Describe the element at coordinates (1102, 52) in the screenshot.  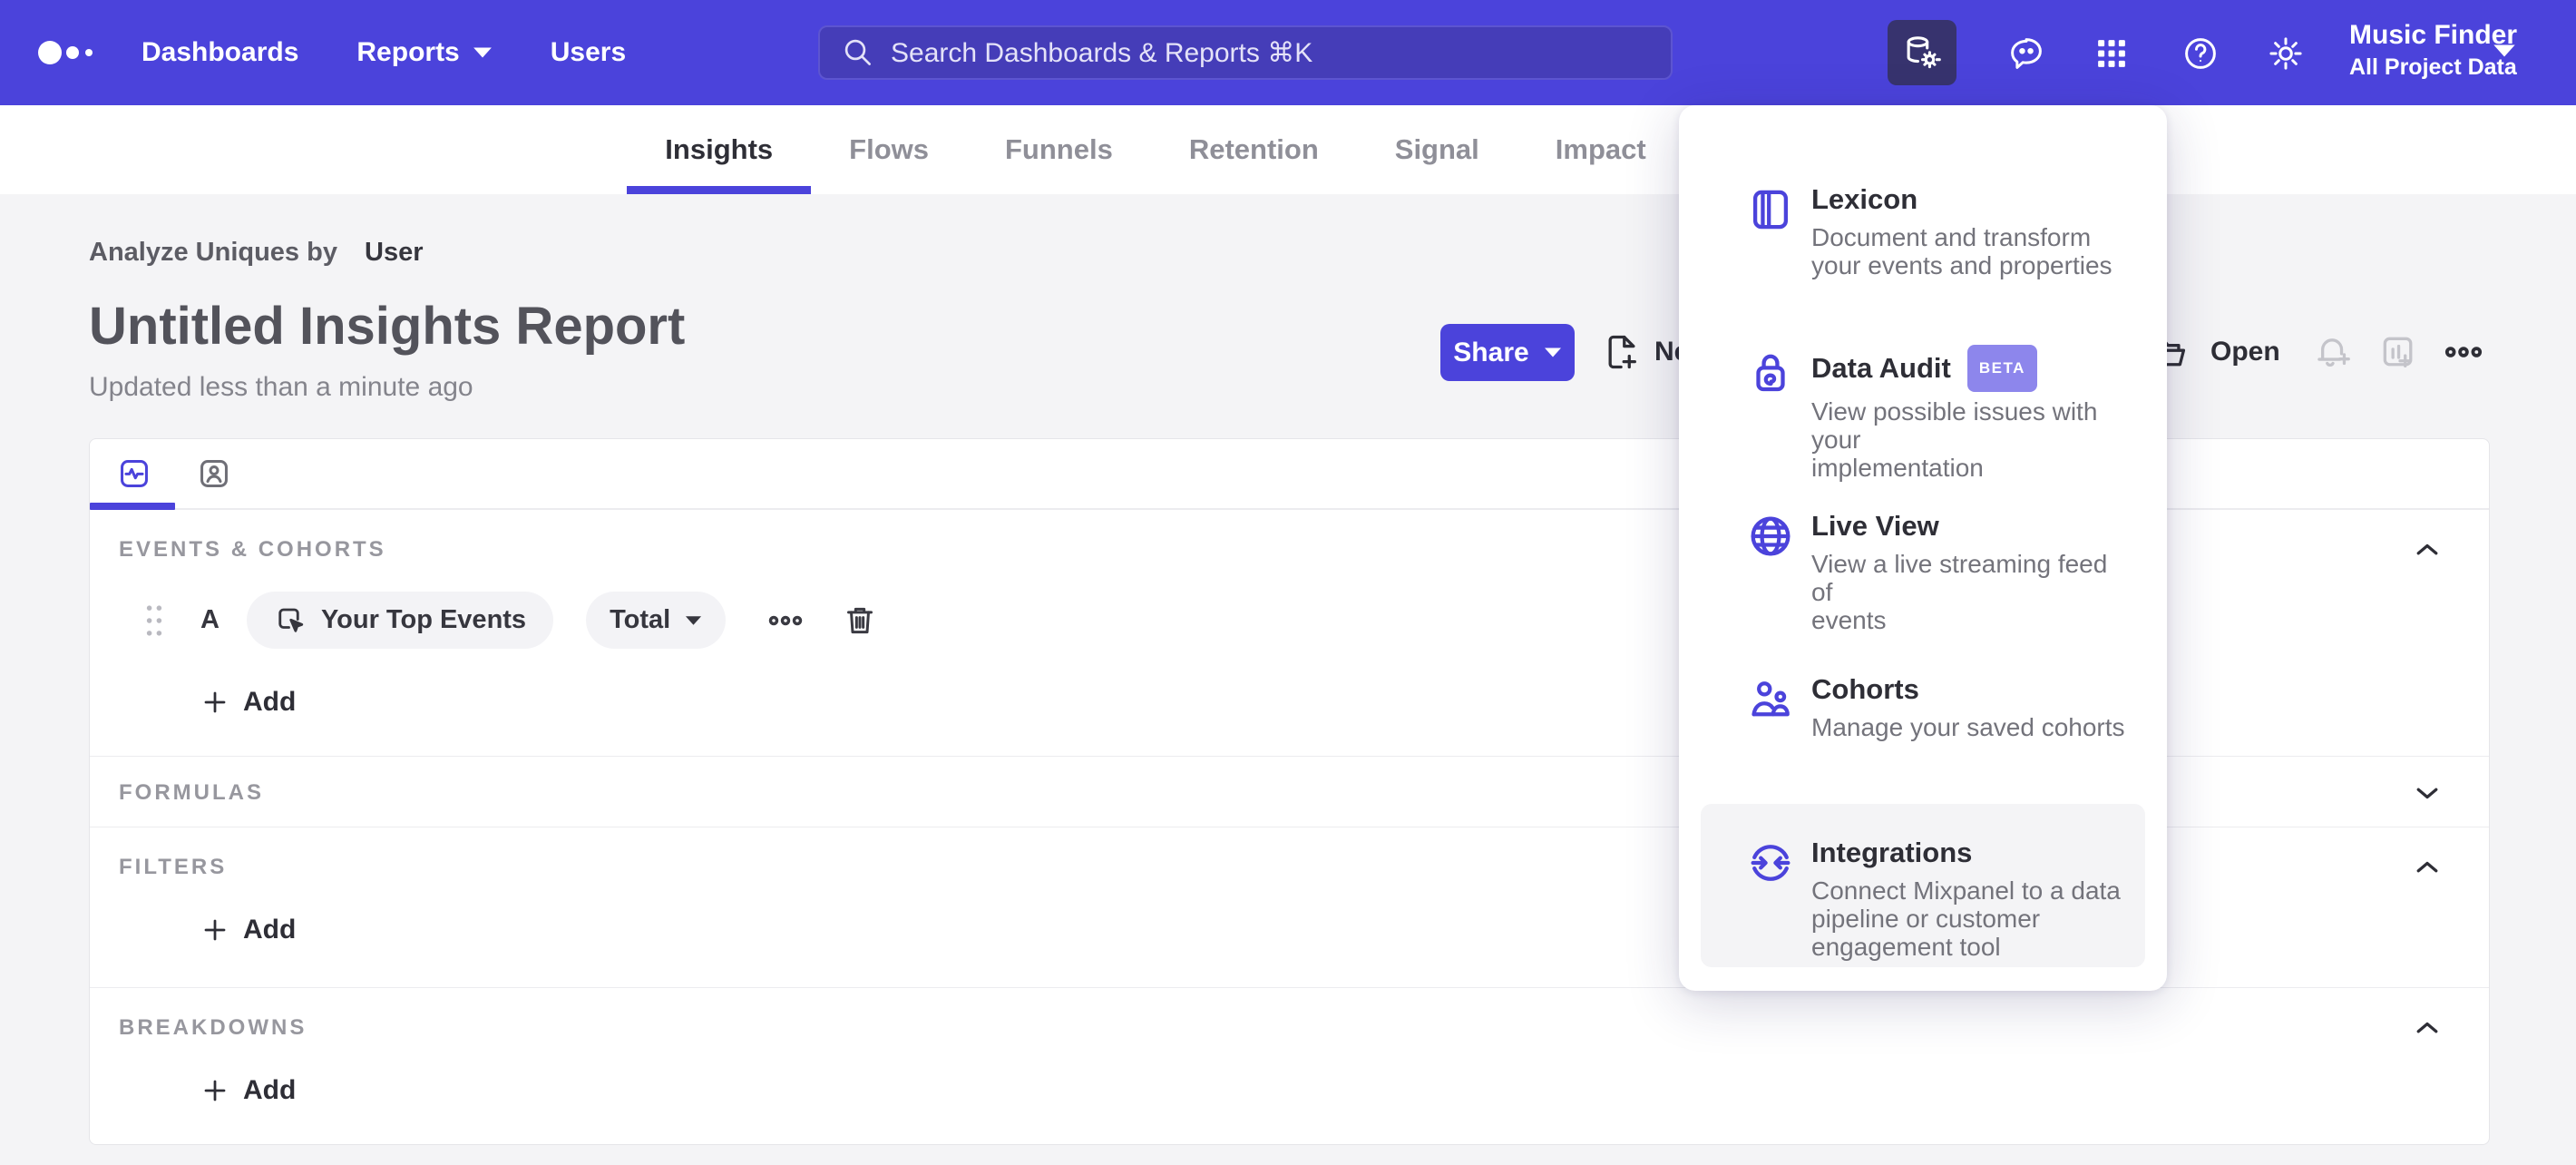
I see `search-placeholder: Search Dashboards & Reports ⌘K` at that location.